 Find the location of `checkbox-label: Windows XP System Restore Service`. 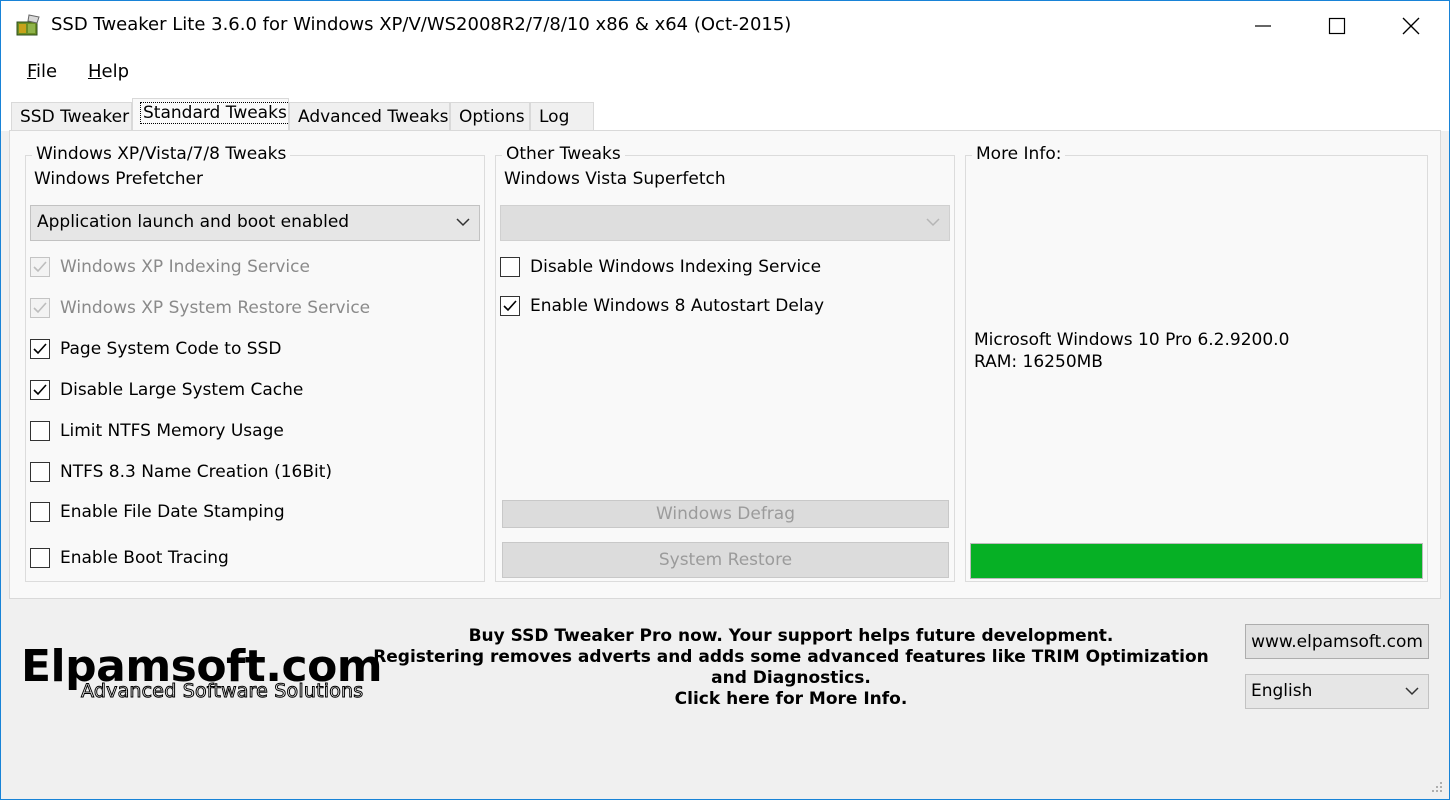

checkbox-label: Windows XP System Restore Service is located at coordinates (215, 308).